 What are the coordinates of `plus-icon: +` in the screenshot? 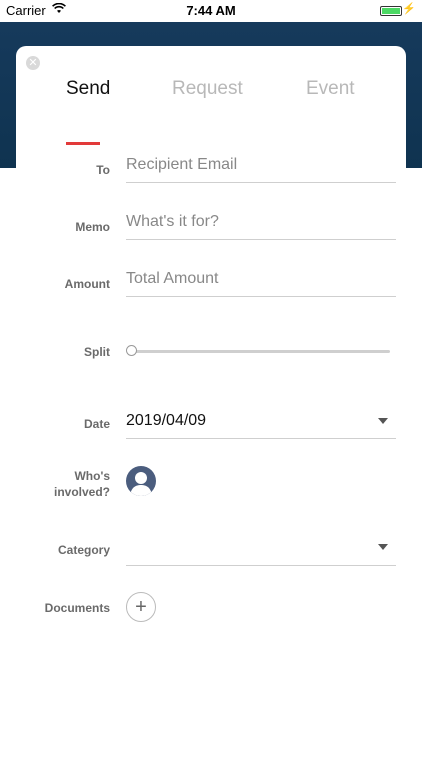 It's located at (141, 607).